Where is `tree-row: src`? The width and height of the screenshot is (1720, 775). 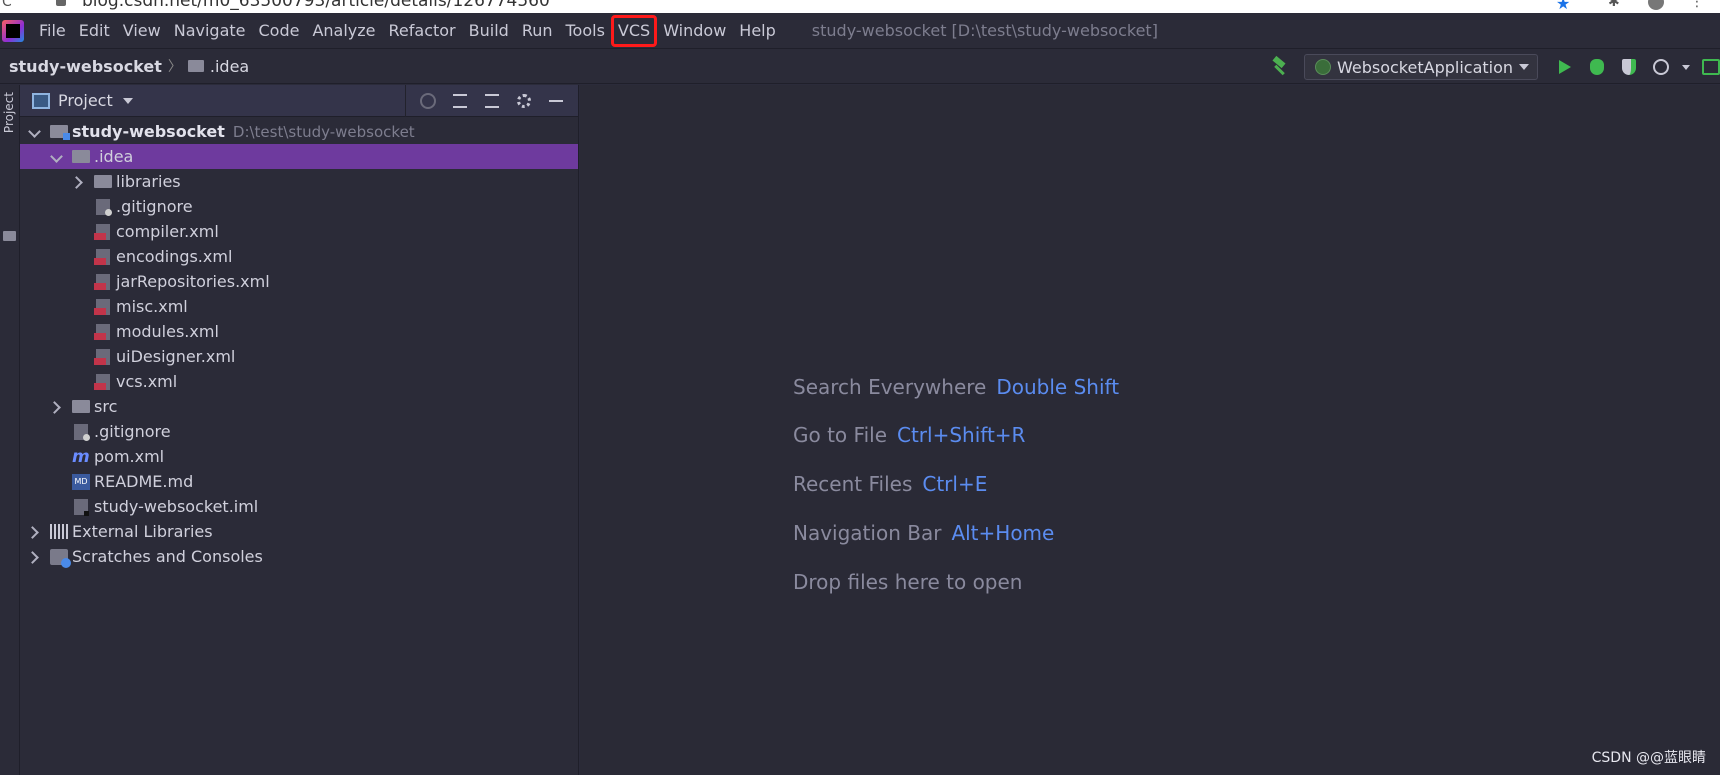
tree-row: src is located at coordinates (299, 406).